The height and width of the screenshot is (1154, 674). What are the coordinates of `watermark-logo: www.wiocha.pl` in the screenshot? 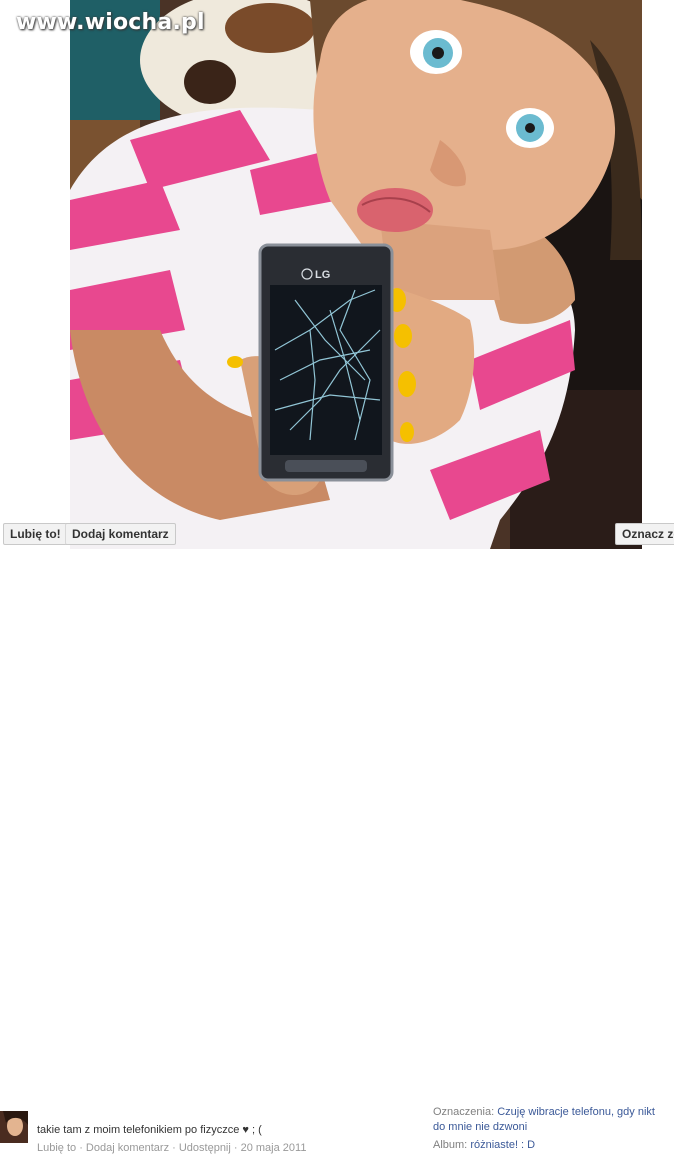 It's located at (110, 22).